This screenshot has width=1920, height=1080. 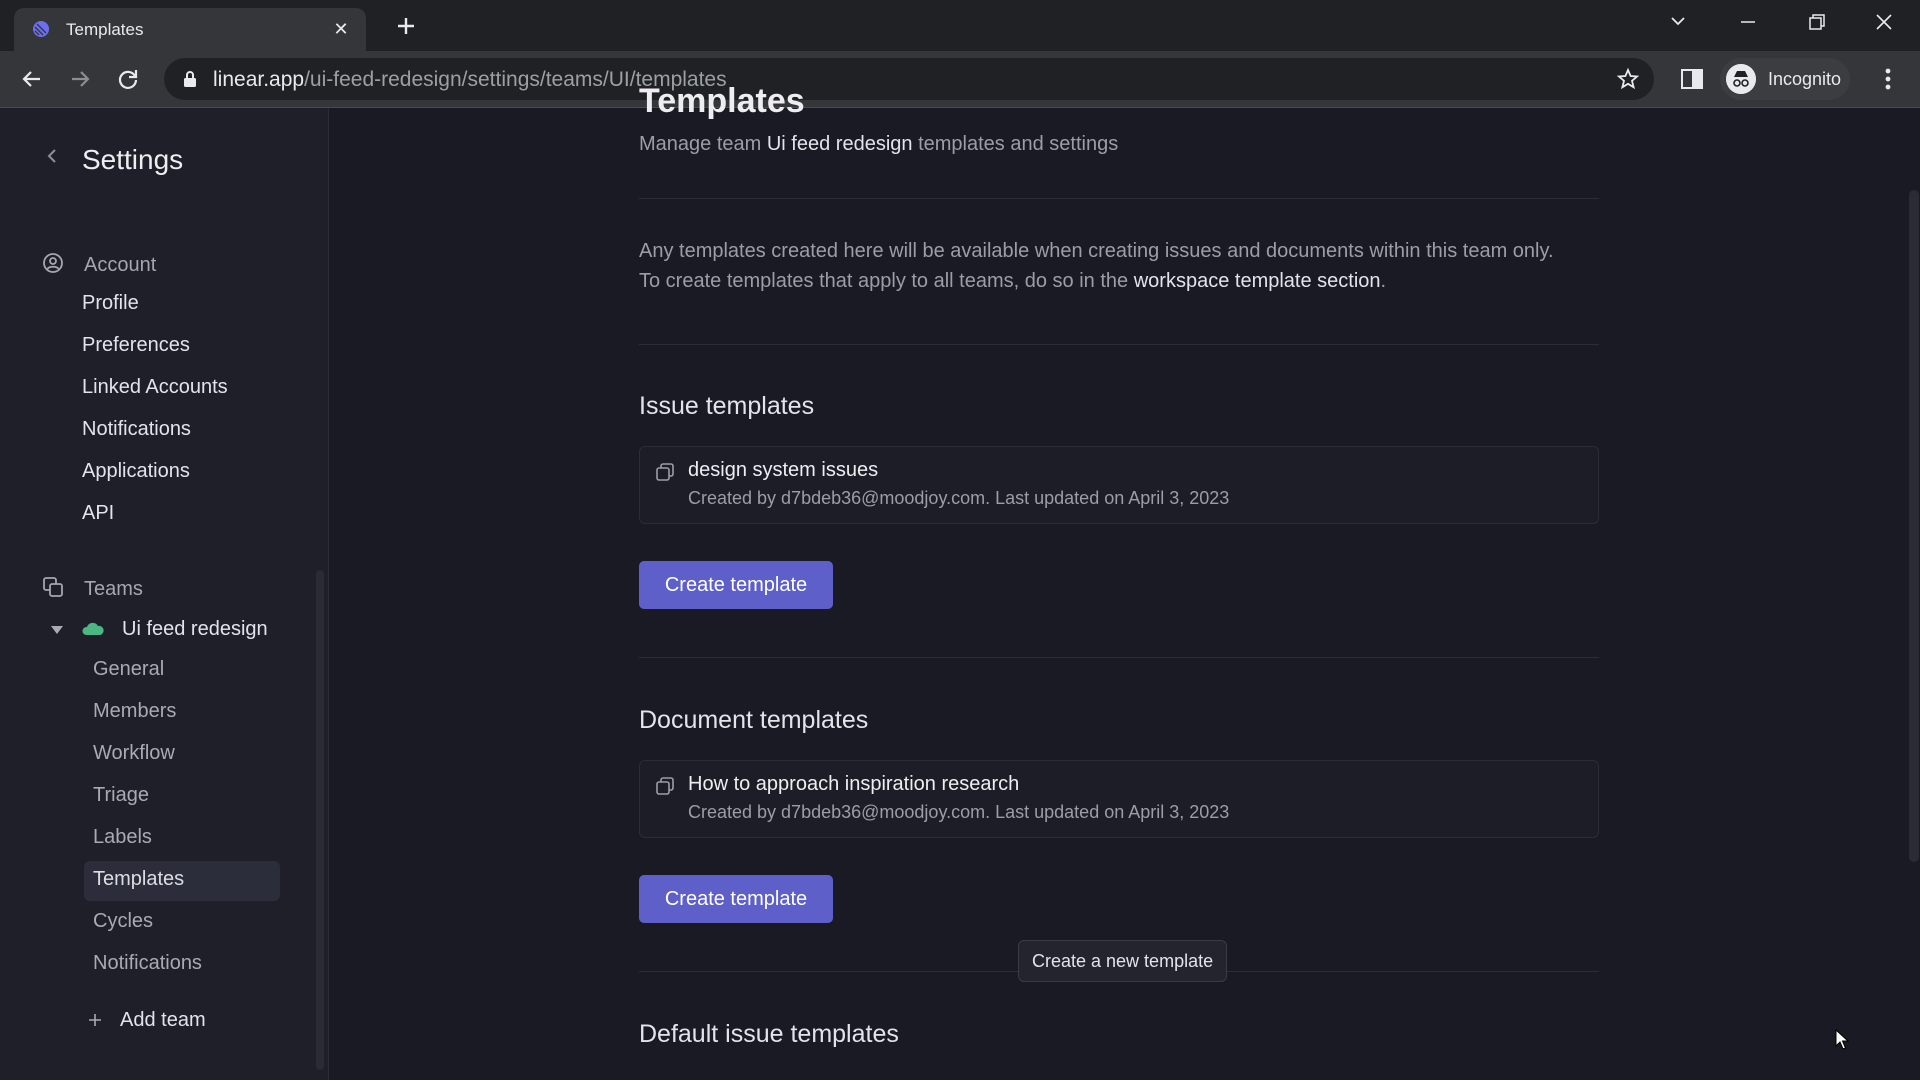 I want to click on tab-search-icon, so click(x=1678, y=22).